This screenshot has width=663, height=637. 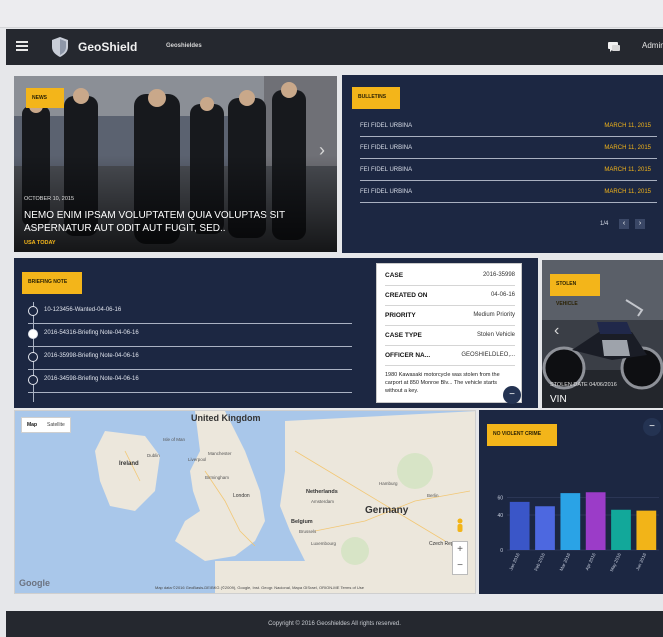 I want to click on x-tick-label: Feb 2016, so click(x=539, y=562).